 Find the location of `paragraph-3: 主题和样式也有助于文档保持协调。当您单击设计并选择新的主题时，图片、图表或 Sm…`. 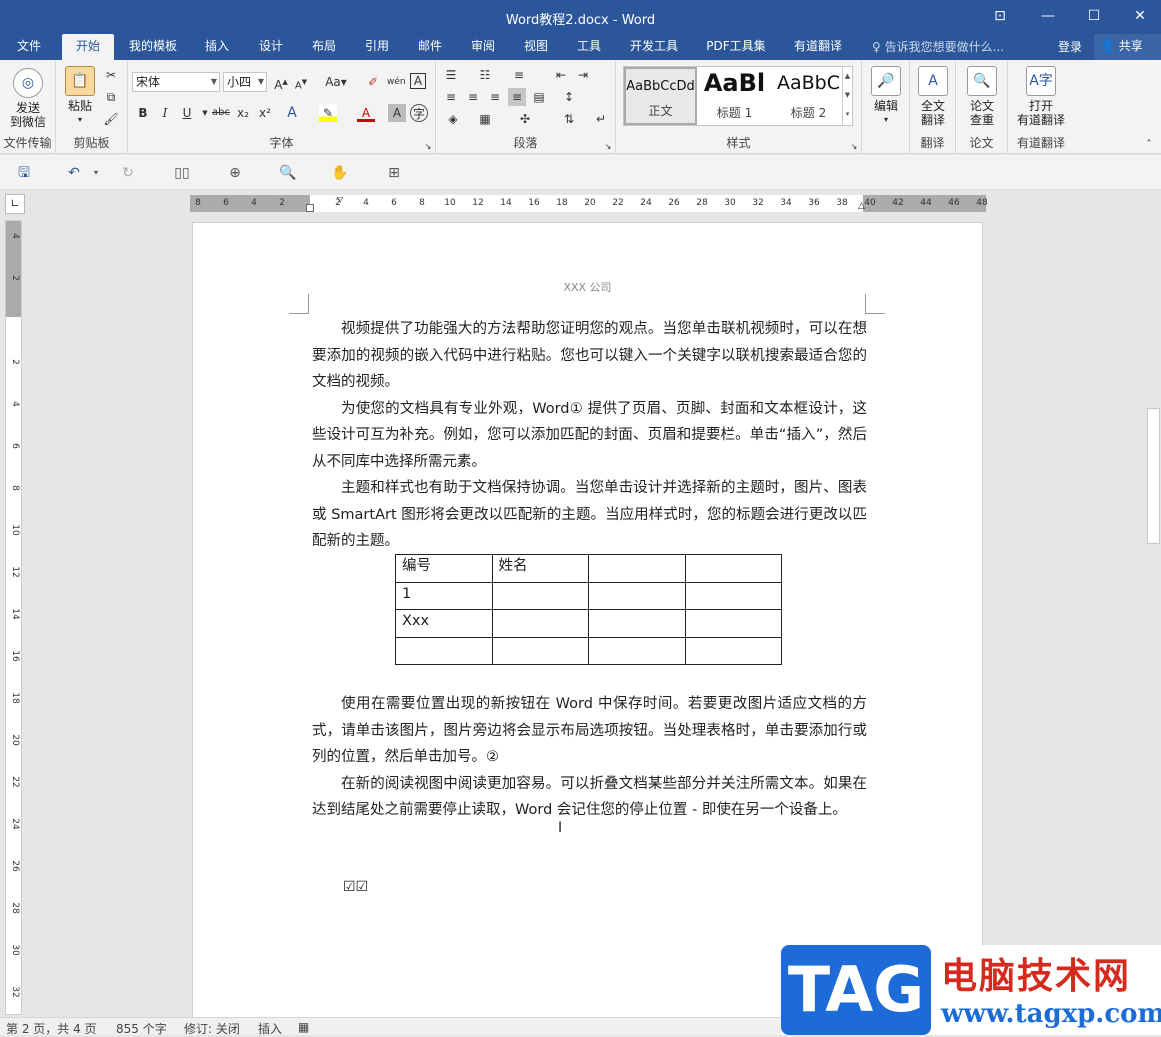

paragraph-3: 主题和样式也有助于文档保持协调。当您单击设计并选择新的主题时，图片、图表或 Sm… is located at coordinates (589, 515).